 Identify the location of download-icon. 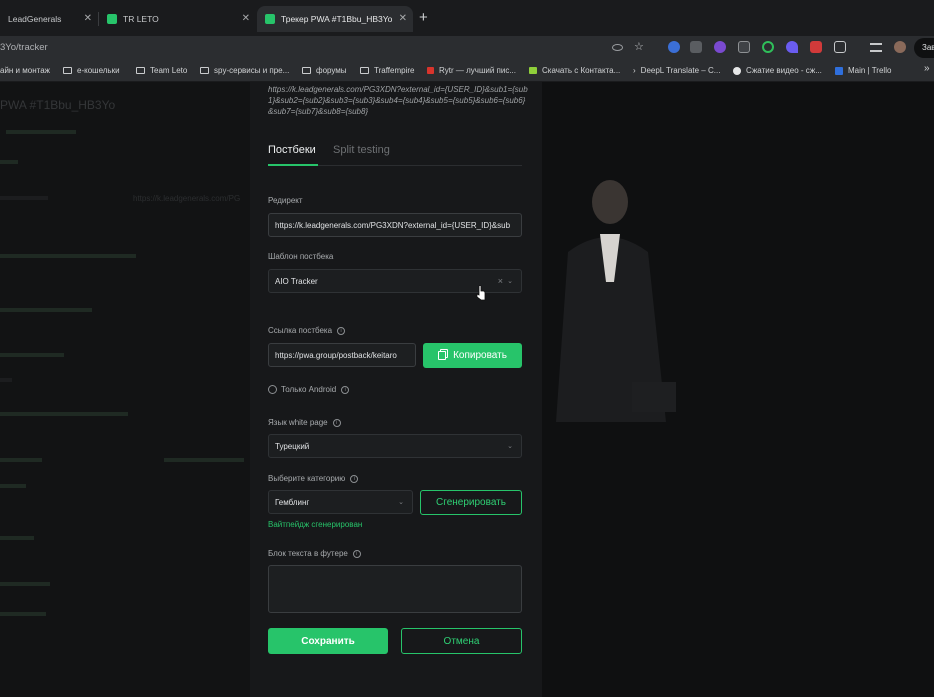
(533, 70).